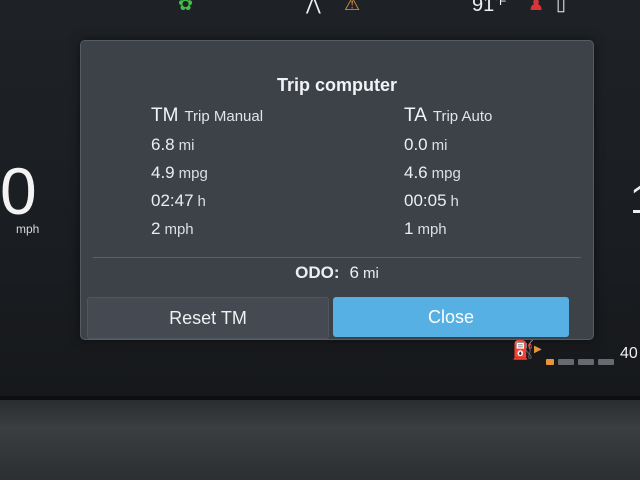 This screenshot has width=640, height=480. What do you see at coordinates (523, 350) in the screenshot?
I see `fuel-pump-icon: ⛽` at bounding box center [523, 350].